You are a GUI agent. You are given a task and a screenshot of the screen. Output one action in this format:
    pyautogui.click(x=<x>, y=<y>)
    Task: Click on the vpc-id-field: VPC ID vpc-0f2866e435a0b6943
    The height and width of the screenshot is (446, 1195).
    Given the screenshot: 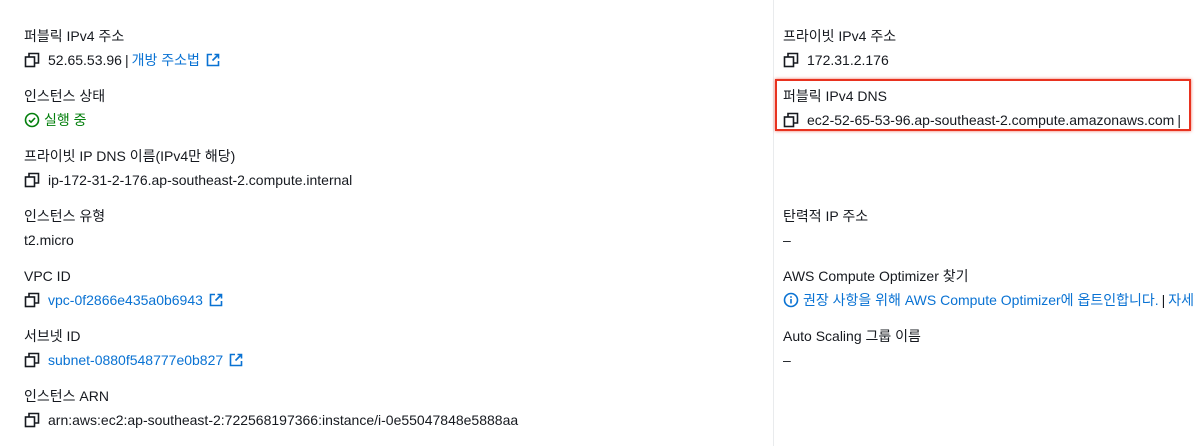 What is the action you would take?
    pyautogui.click(x=123, y=288)
    